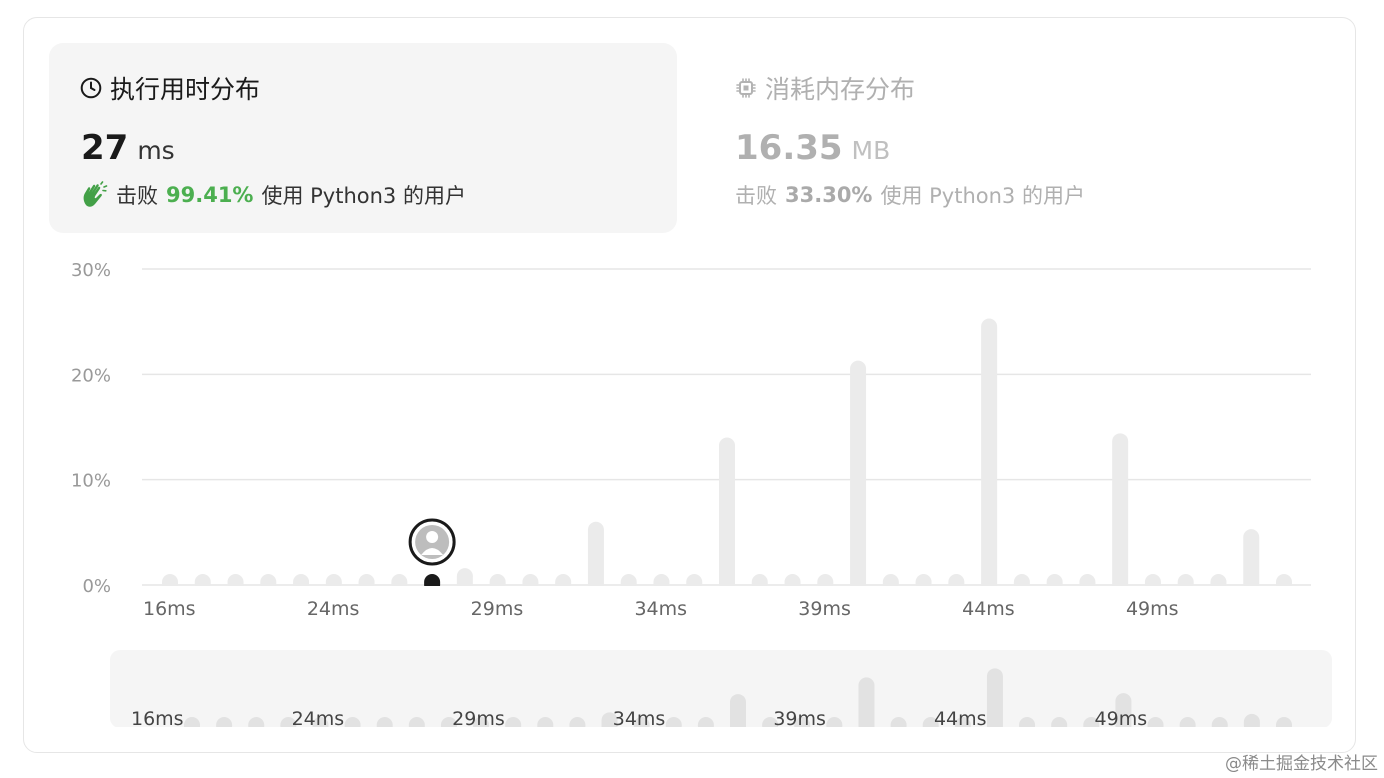 This screenshot has width=1384, height=778. I want to click on baseline-mask, so click(726, 590).